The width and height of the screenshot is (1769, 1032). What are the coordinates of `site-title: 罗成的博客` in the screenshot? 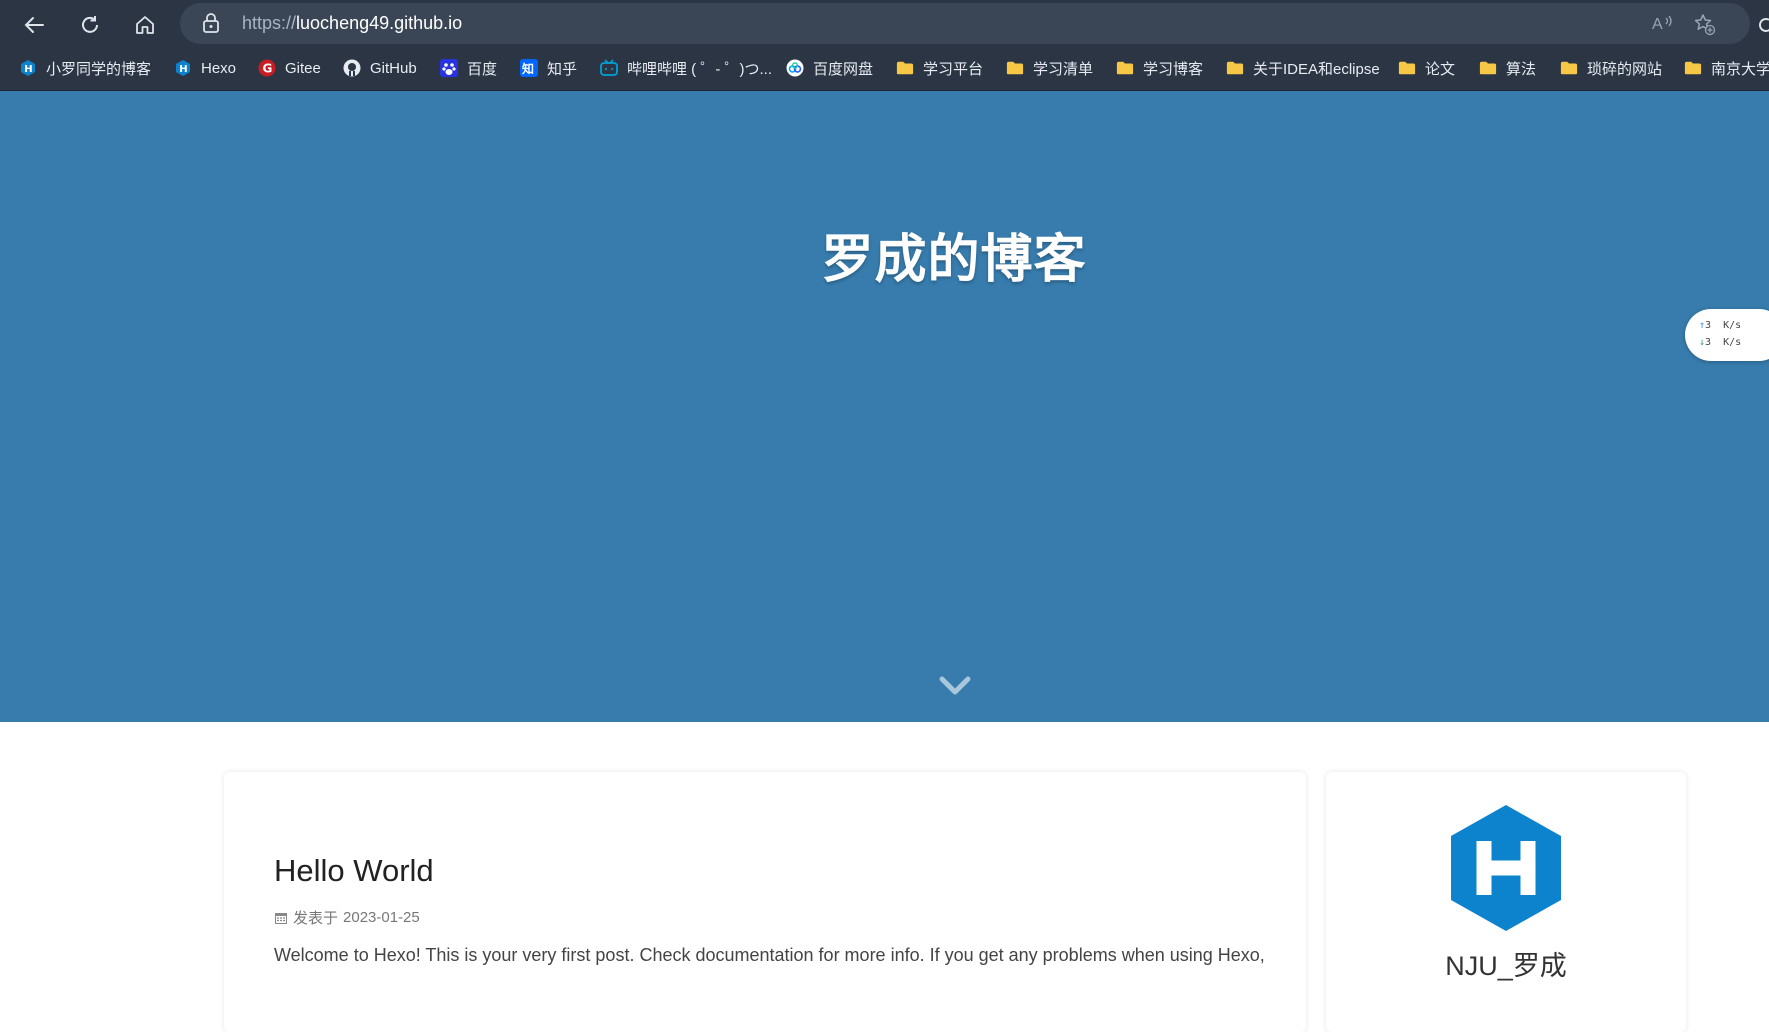 It's located at (954, 260).